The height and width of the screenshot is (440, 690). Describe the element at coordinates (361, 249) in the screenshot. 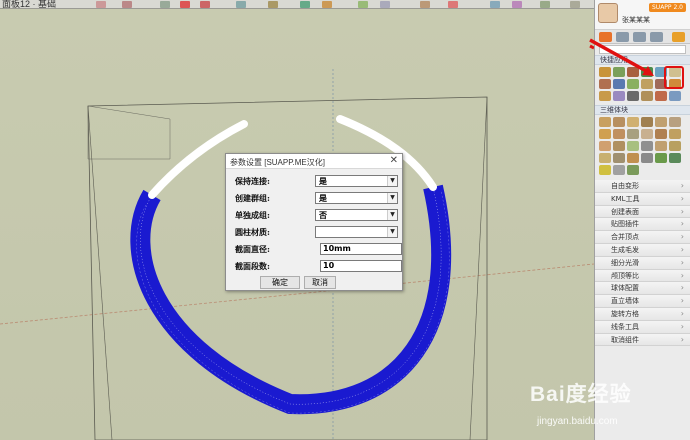

I see `section-diameter-field: 10mm` at that location.